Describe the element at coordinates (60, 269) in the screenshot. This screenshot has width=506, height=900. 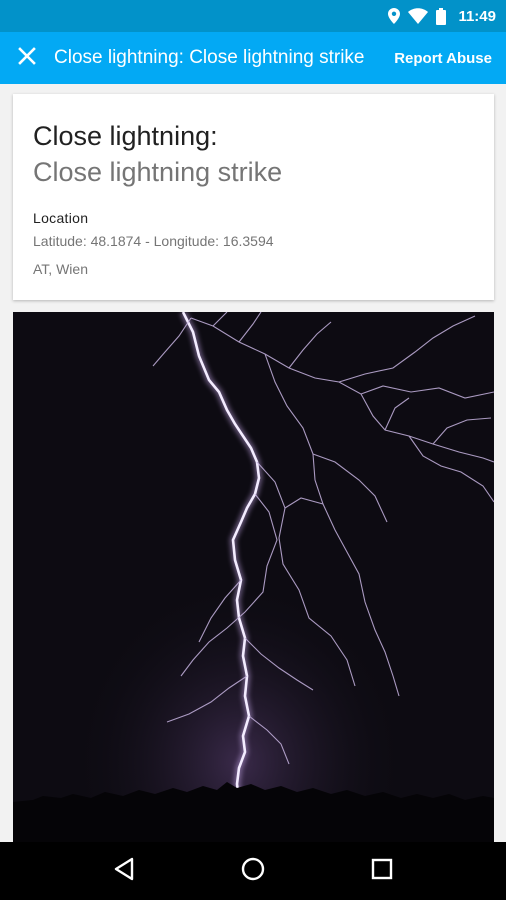
I see `location-place: AT, Wien` at that location.